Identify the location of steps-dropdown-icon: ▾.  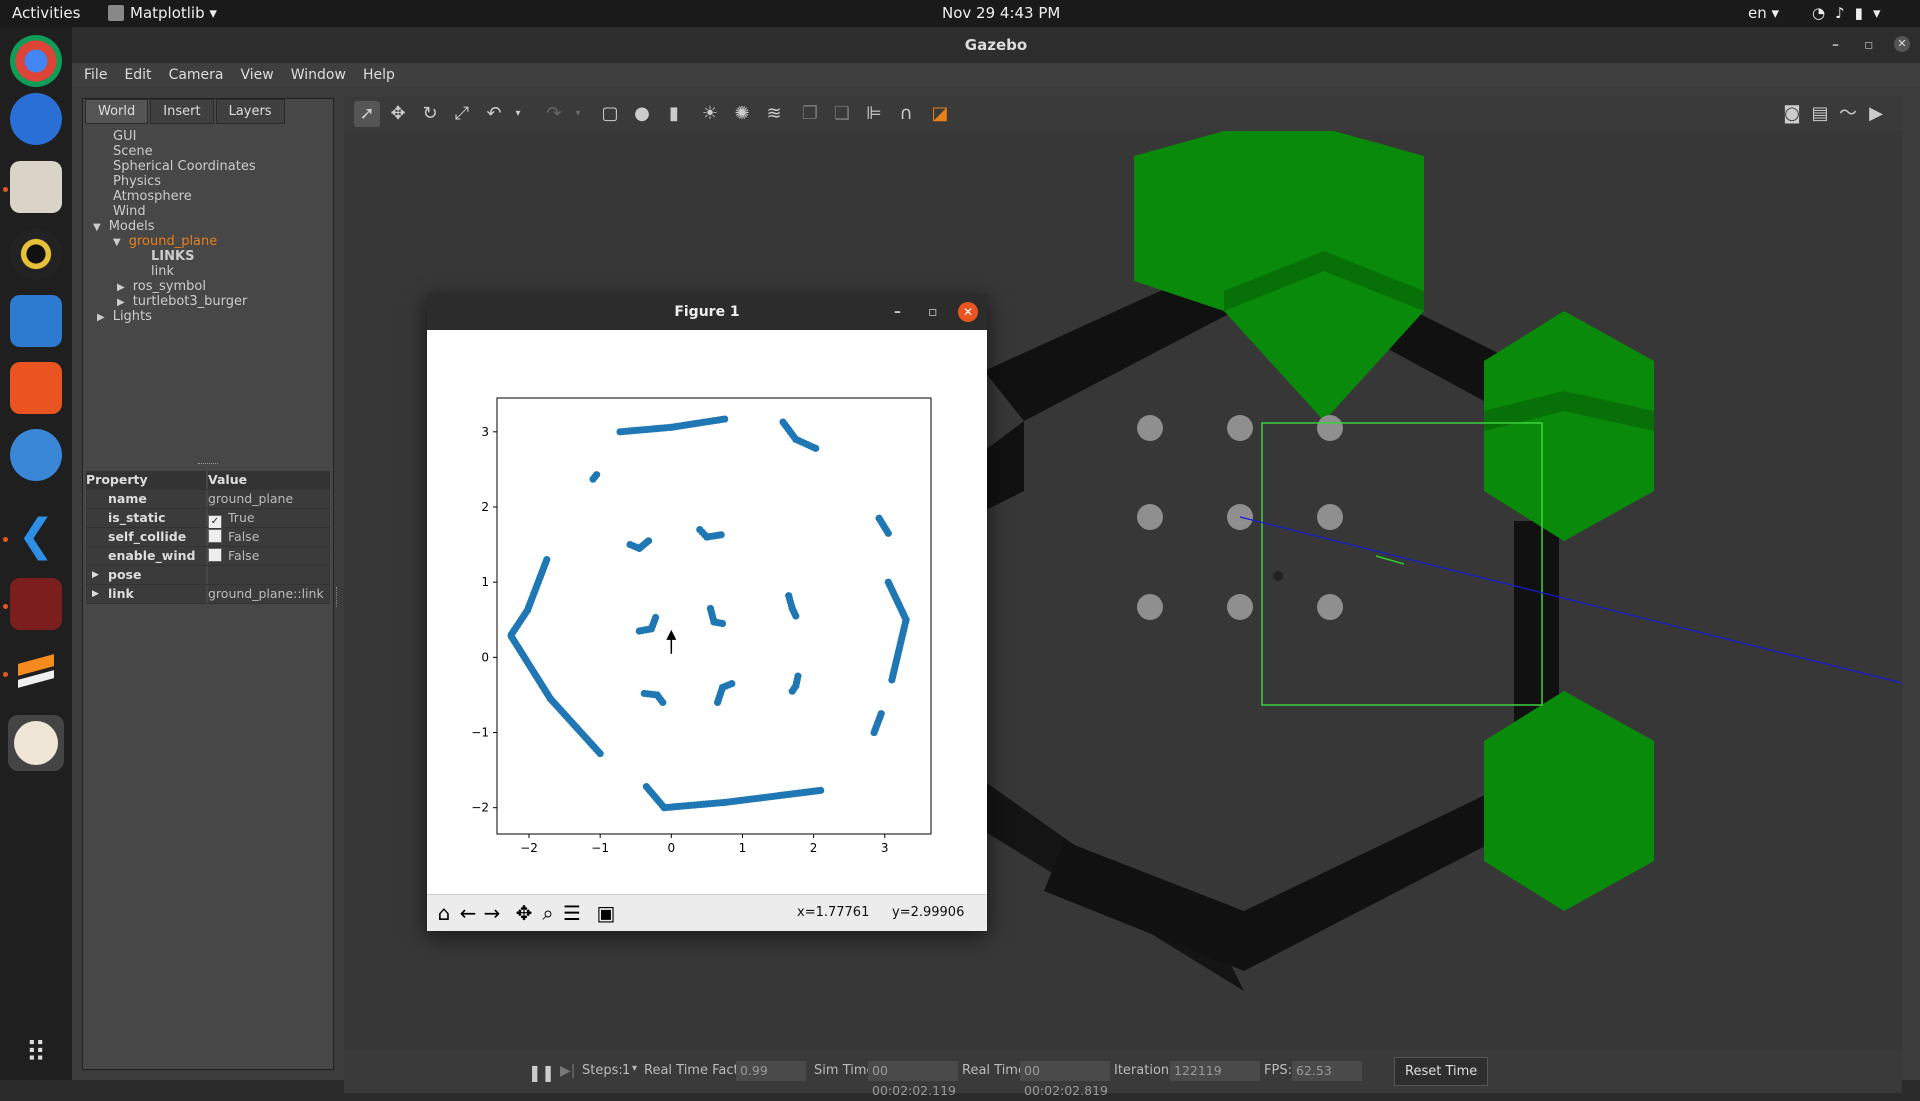
(634, 1068).